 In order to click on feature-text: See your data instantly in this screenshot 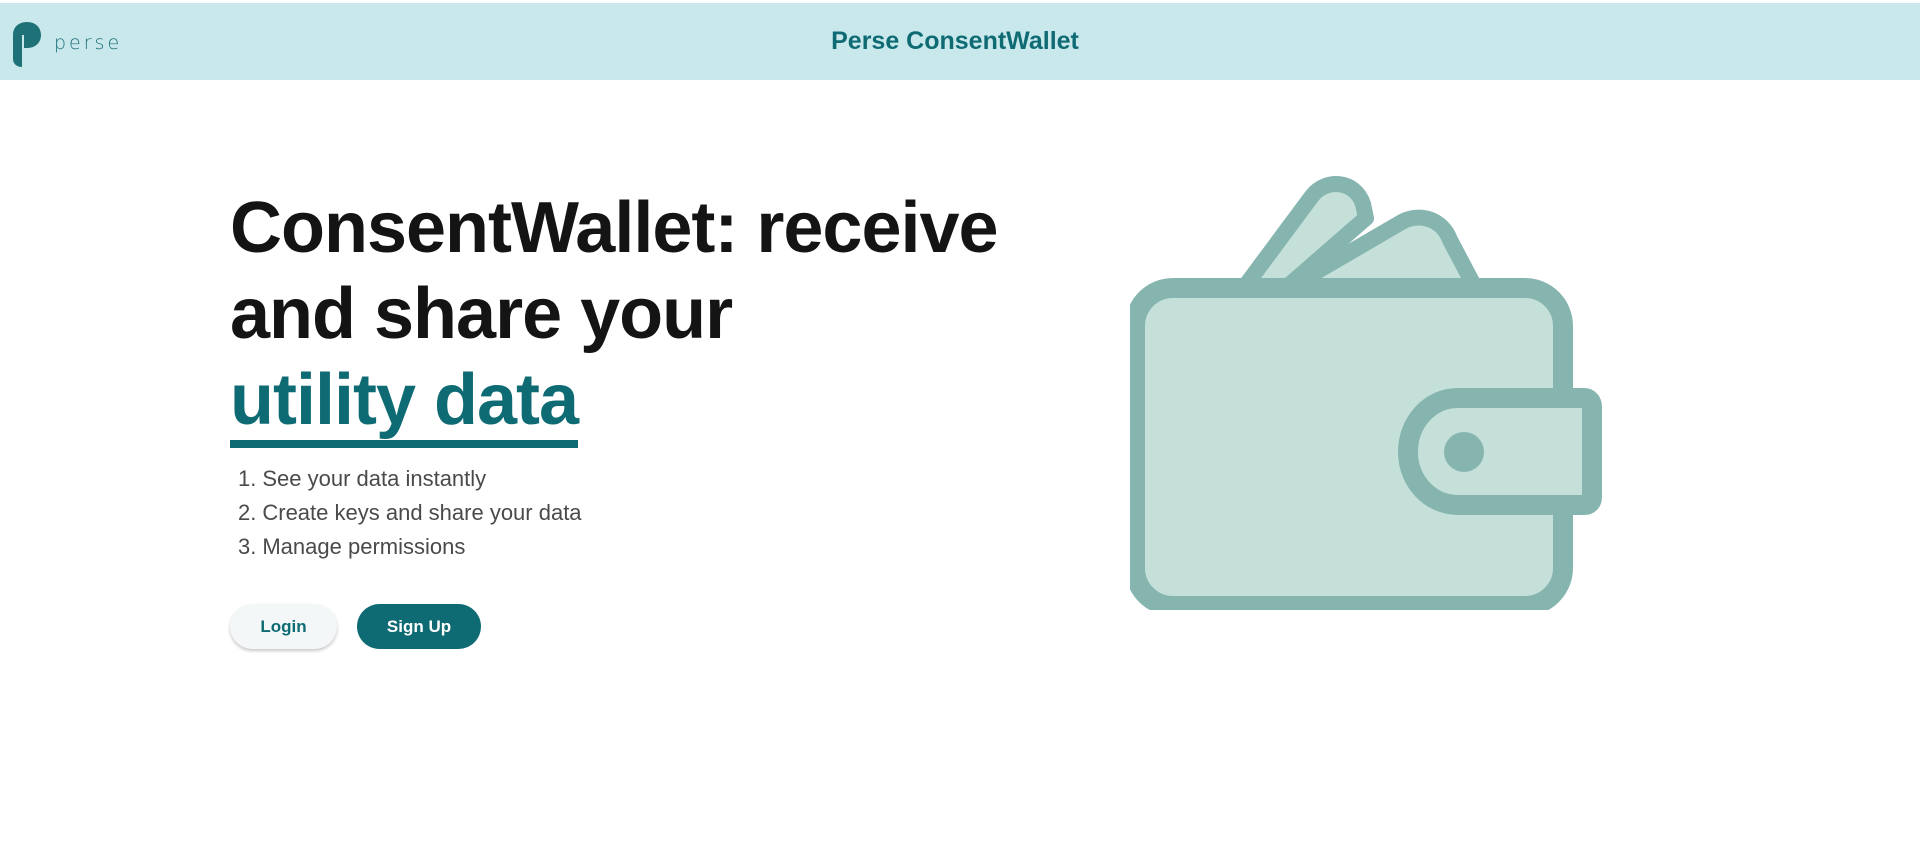, I will do `click(374, 478)`.